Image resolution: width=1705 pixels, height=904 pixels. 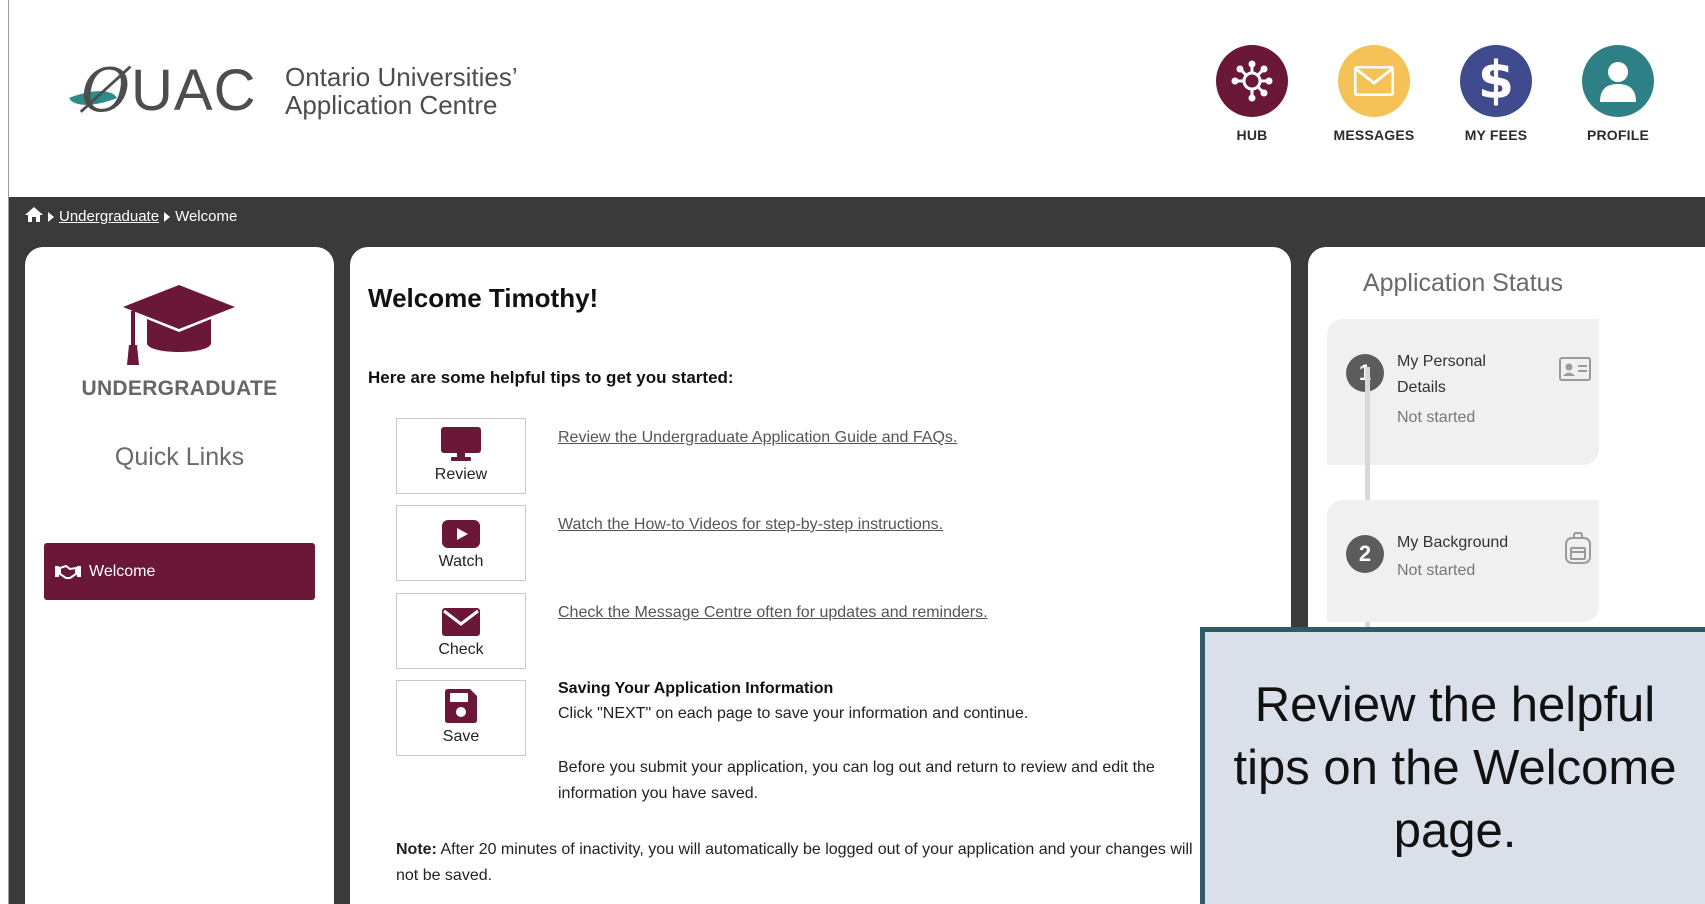 I want to click on play-icon, so click(x=461, y=527).